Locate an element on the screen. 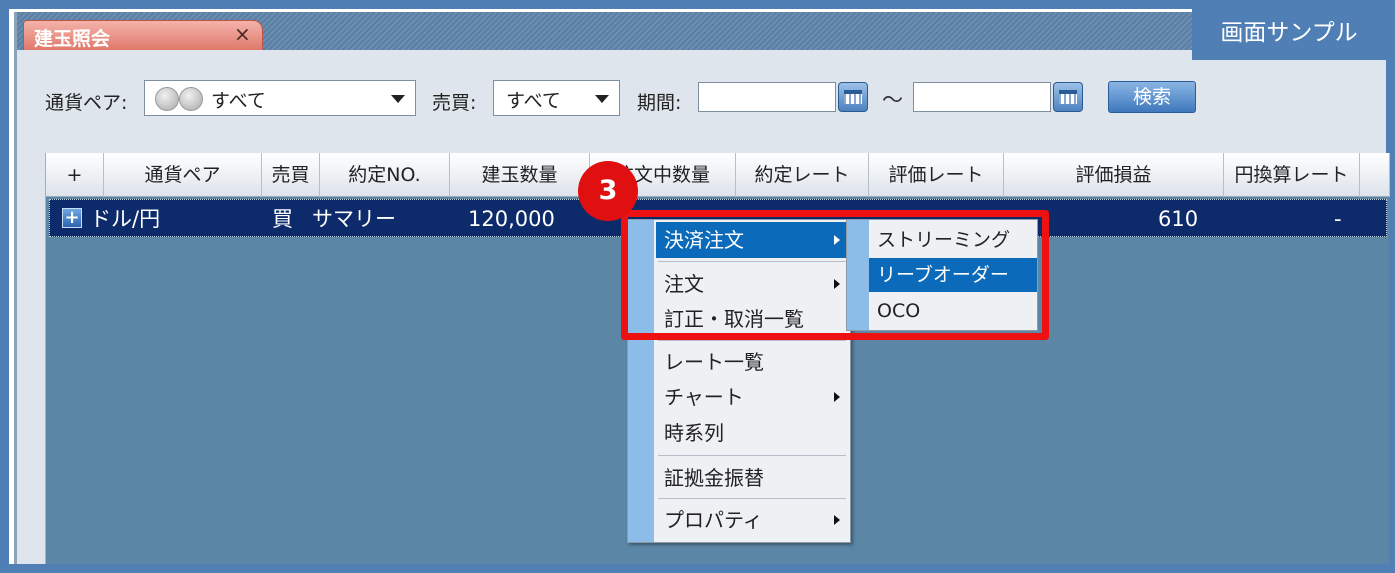 Image resolution: width=1395 pixels, height=573 pixels. cell-side: 買 is located at coordinates (282, 219).